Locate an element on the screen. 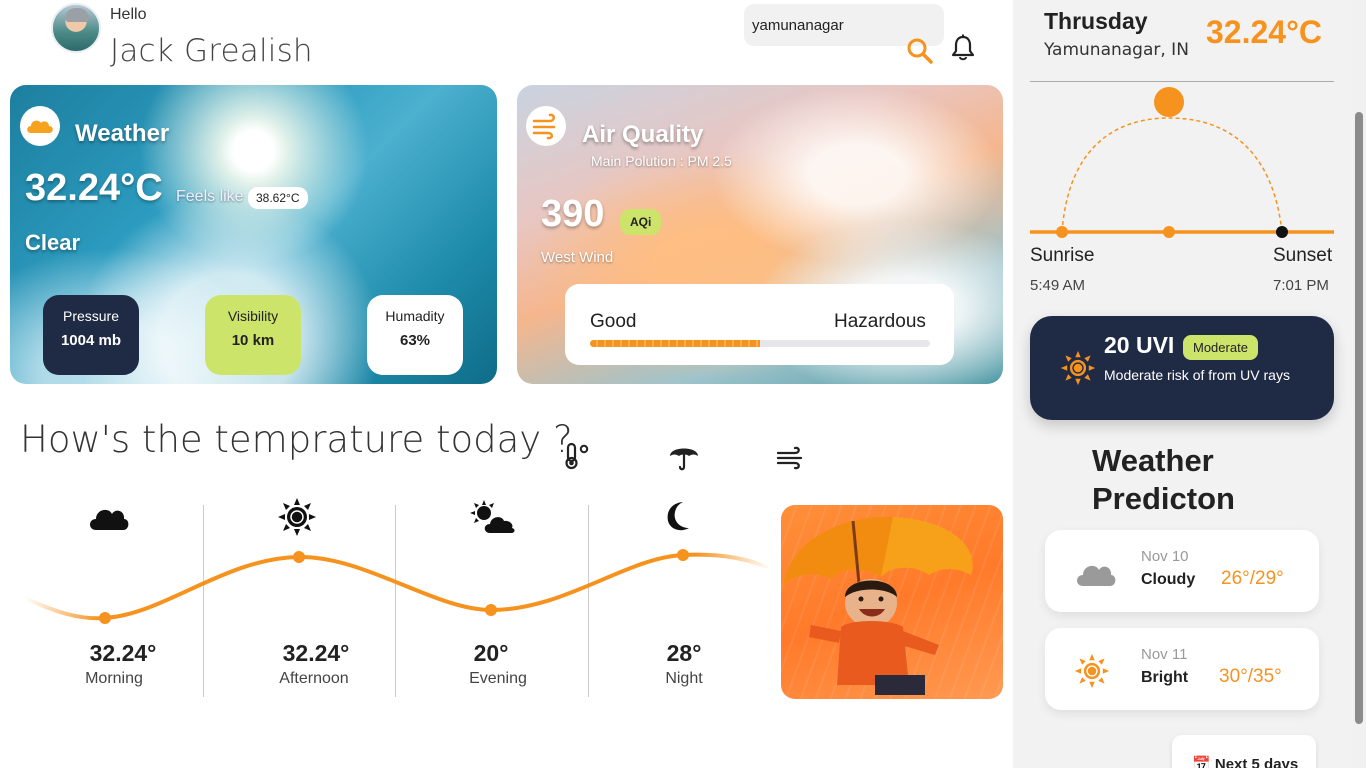 Image resolution: width=1366 pixels, height=768 pixels. prediction-temps: 30°/35° is located at coordinates (1250, 676).